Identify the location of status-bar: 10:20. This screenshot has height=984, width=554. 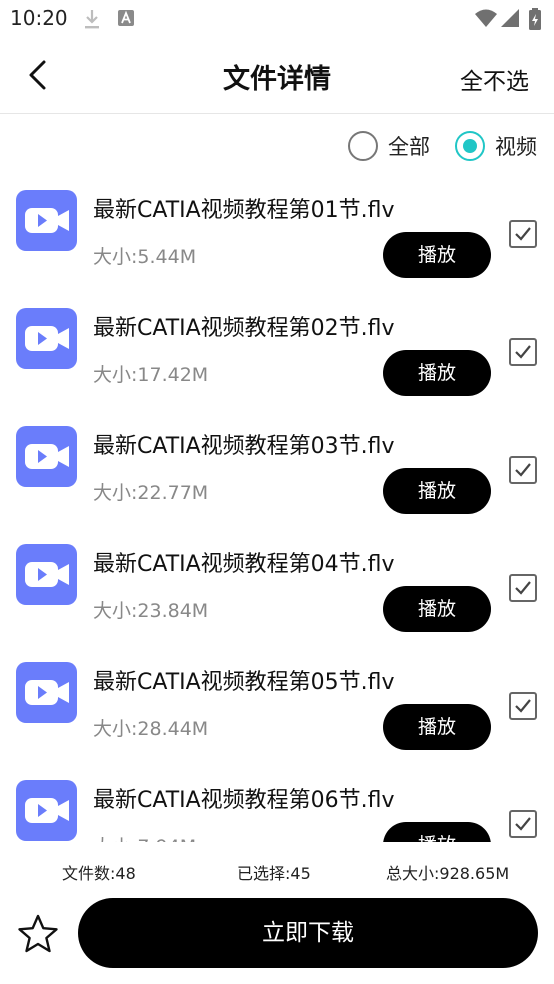
(277, 19).